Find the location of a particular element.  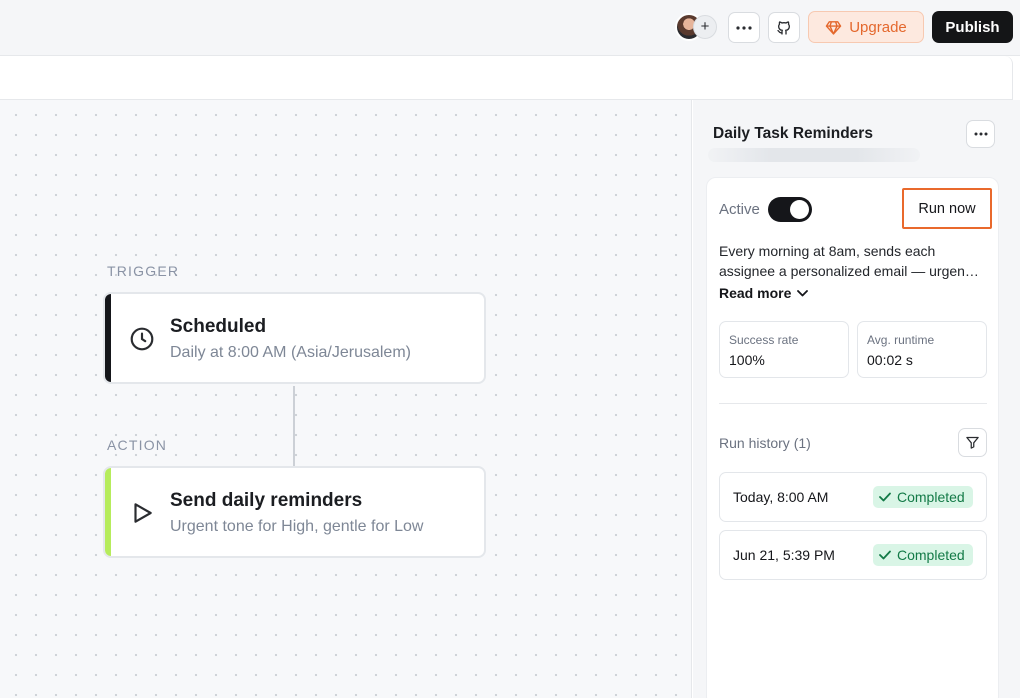

trigger-node-title: Scheduled is located at coordinates (218, 326).